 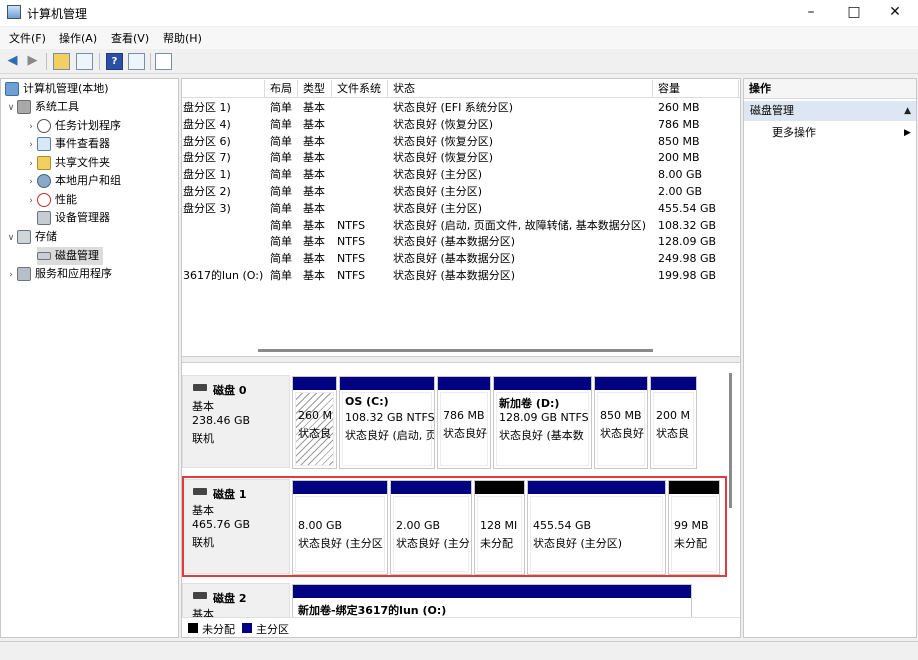 I want to click on partition-text: 状态良, so click(x=672, y=433).